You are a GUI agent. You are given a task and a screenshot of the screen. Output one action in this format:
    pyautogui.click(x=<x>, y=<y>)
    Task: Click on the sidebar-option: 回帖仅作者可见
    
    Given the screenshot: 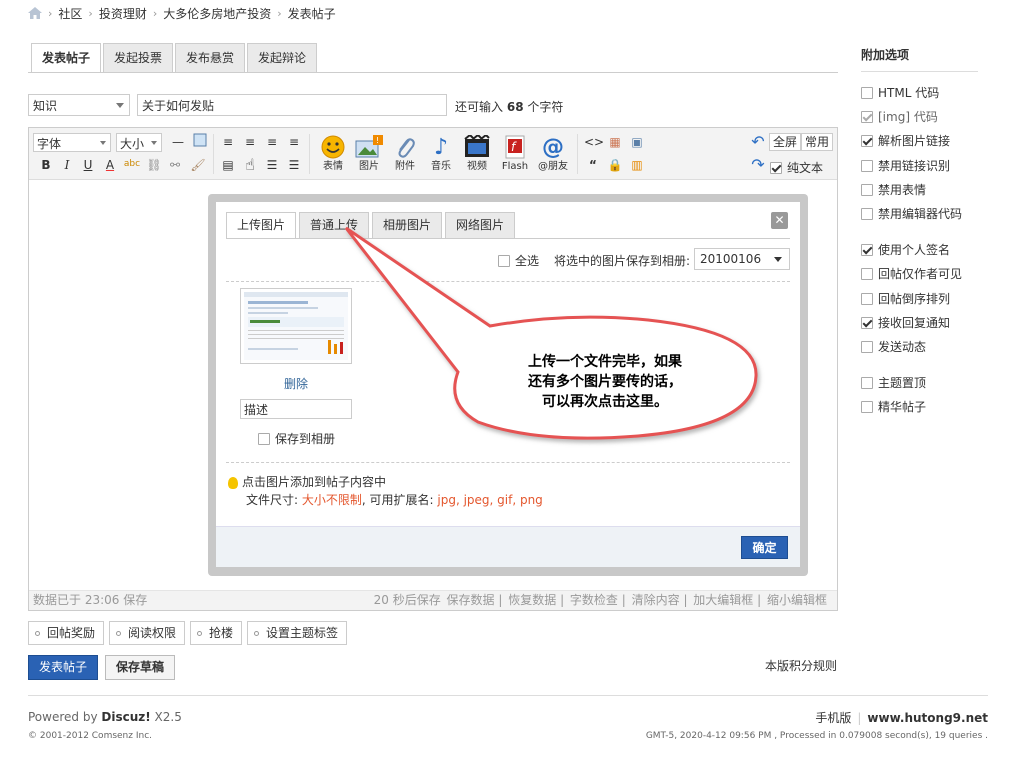 What is the action you would take?
    pyautogui.click(x=911, y=273)
    